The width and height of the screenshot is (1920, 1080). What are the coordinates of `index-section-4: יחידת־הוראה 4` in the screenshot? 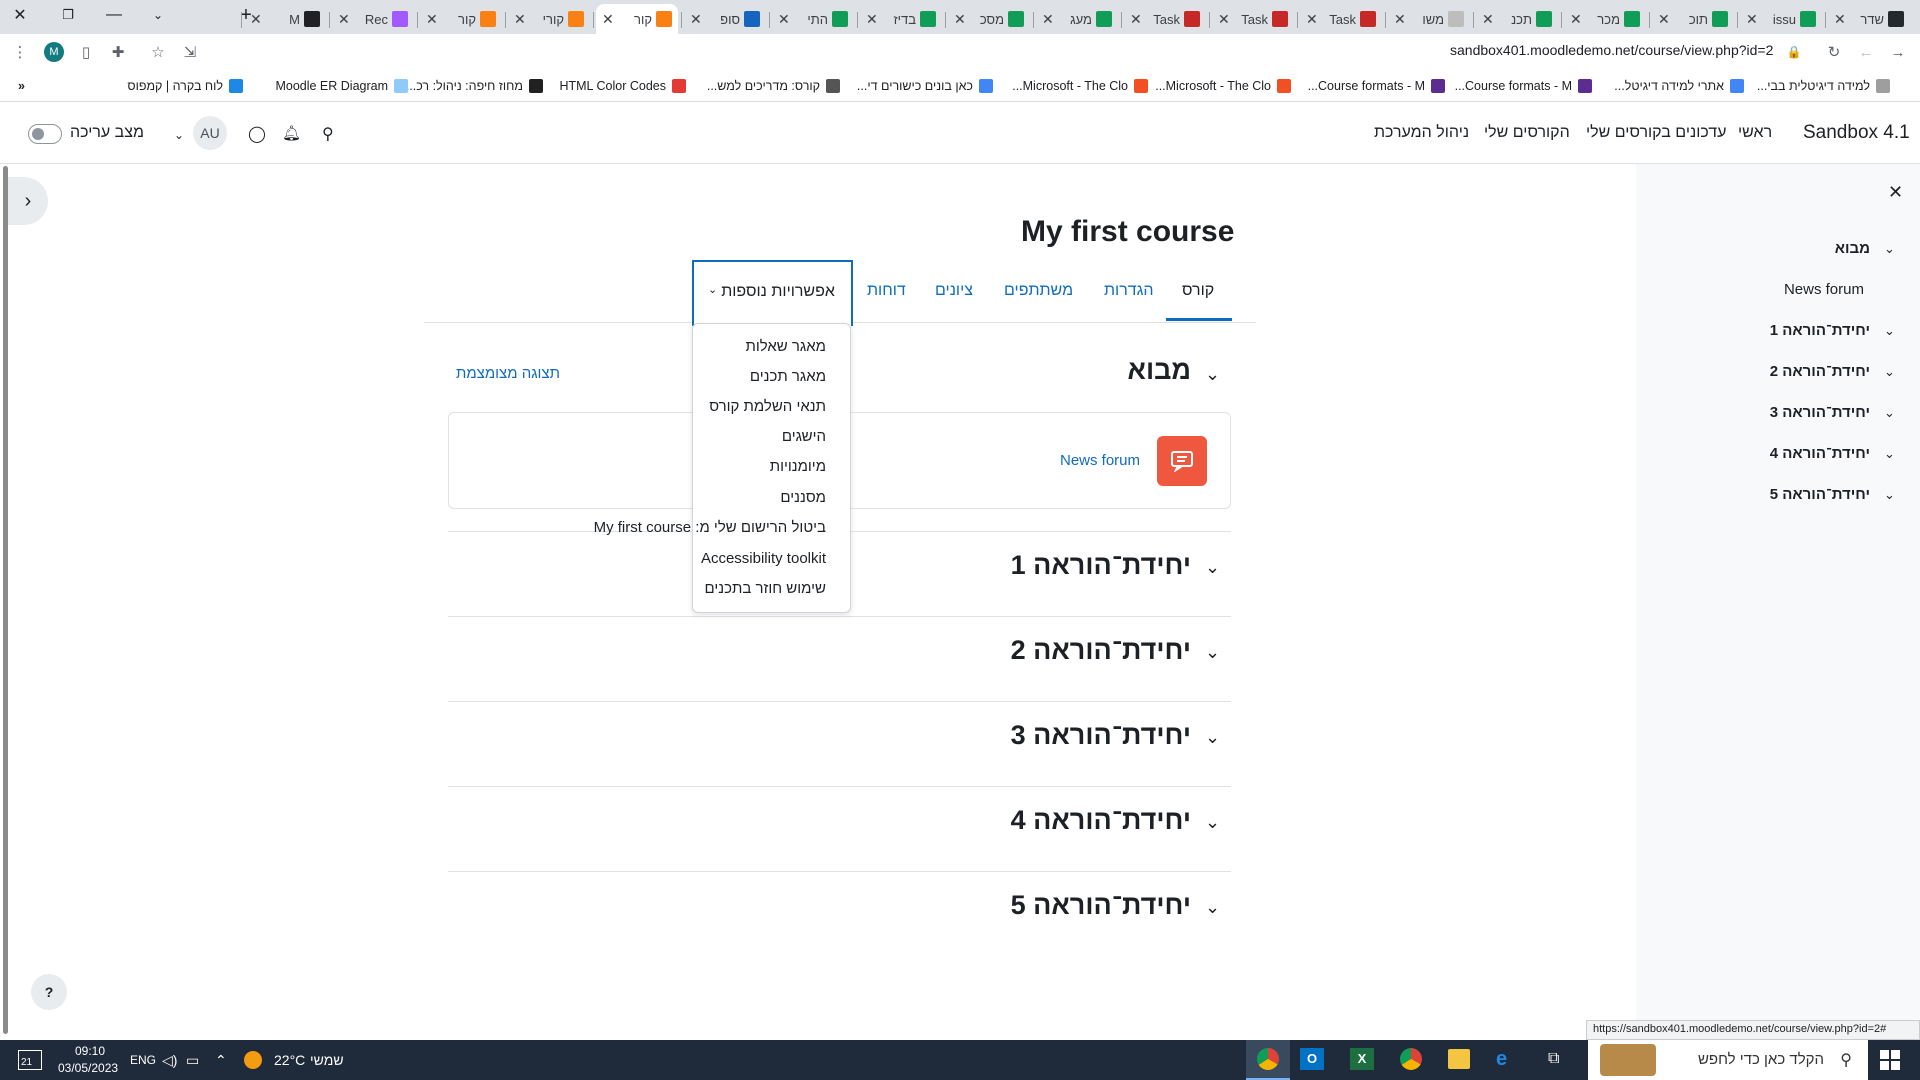 It's located at (1820, 453).